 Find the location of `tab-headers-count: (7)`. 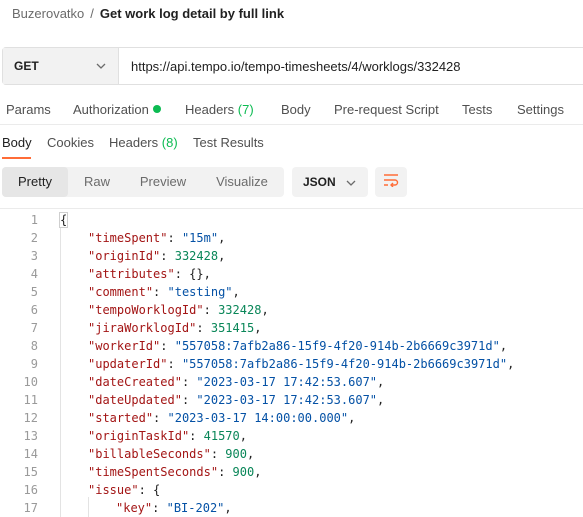

tab-headers-count: (7) is located at coordinates (245, 109).